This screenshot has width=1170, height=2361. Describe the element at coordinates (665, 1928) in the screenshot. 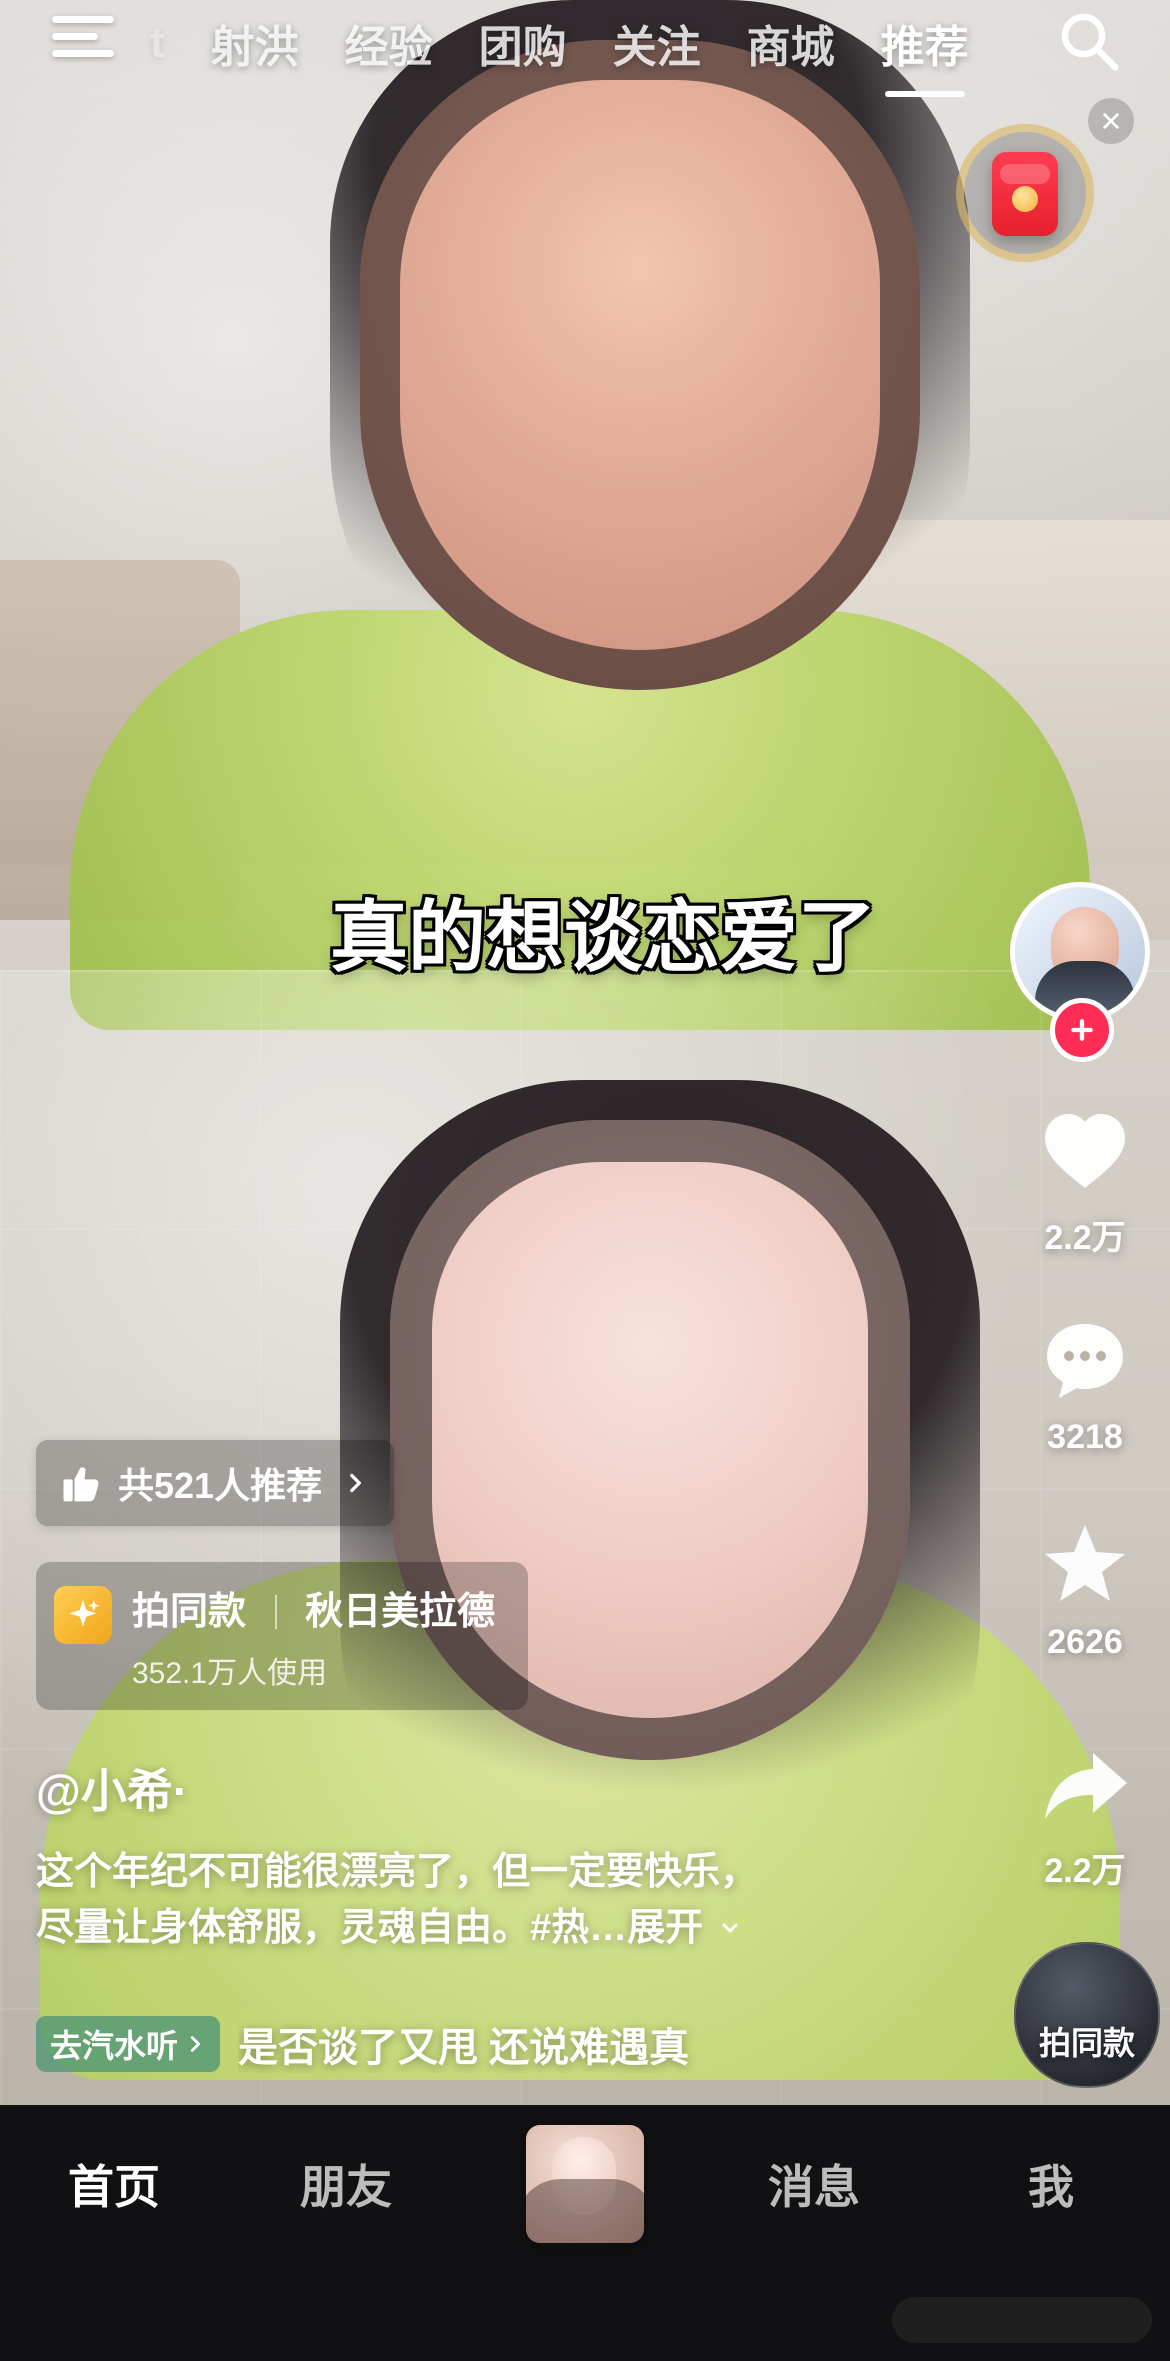

I see `expand-button: 展开` at that location.